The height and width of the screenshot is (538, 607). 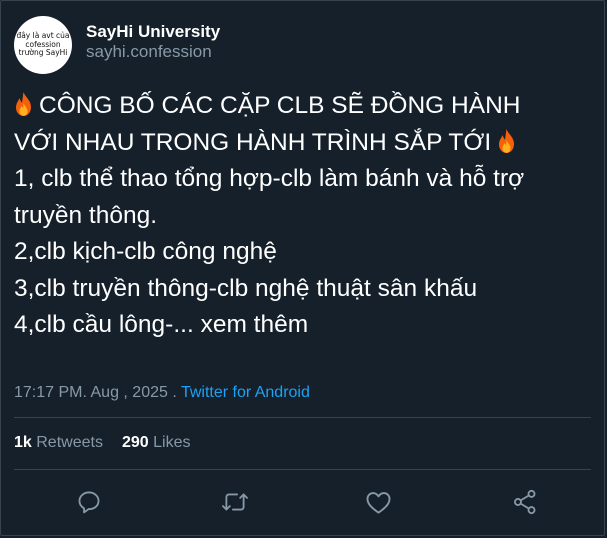 I want to click on reply-button, so click(x=89, y=502).